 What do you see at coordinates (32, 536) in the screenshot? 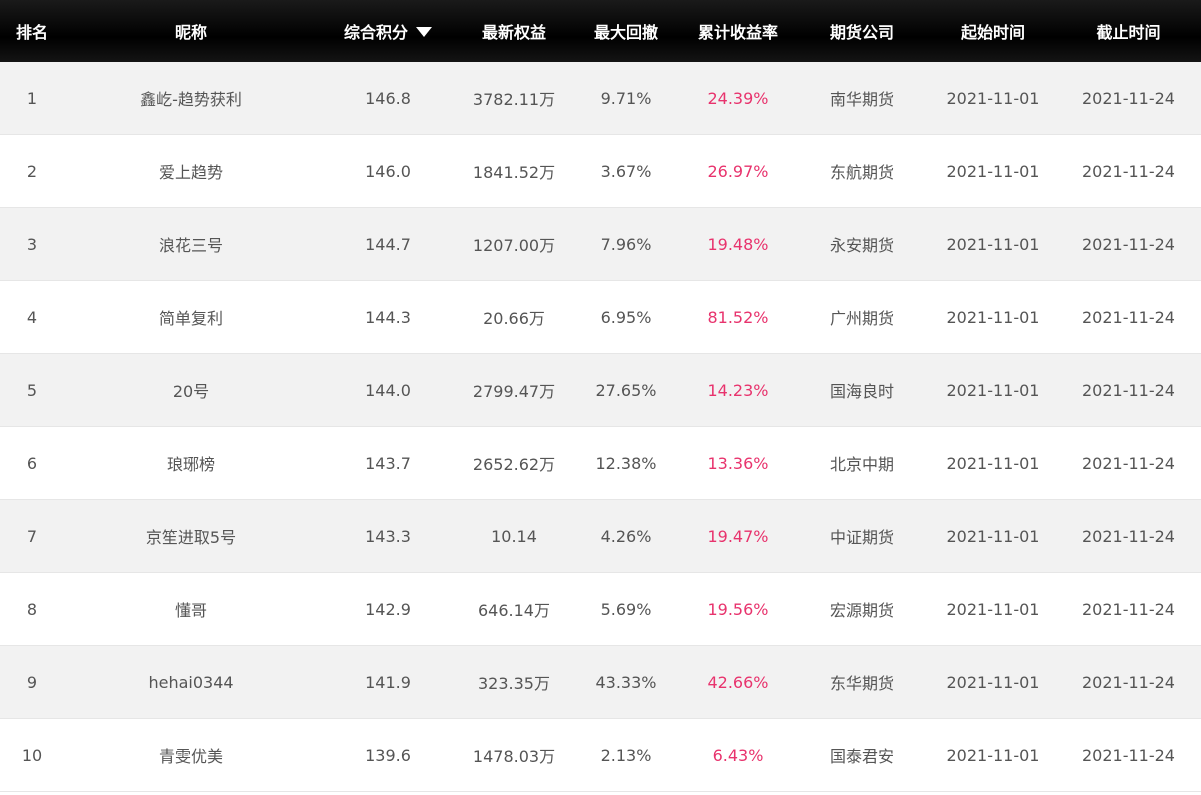
I see `rank-cell: 7` at bounding box center [32, 536].